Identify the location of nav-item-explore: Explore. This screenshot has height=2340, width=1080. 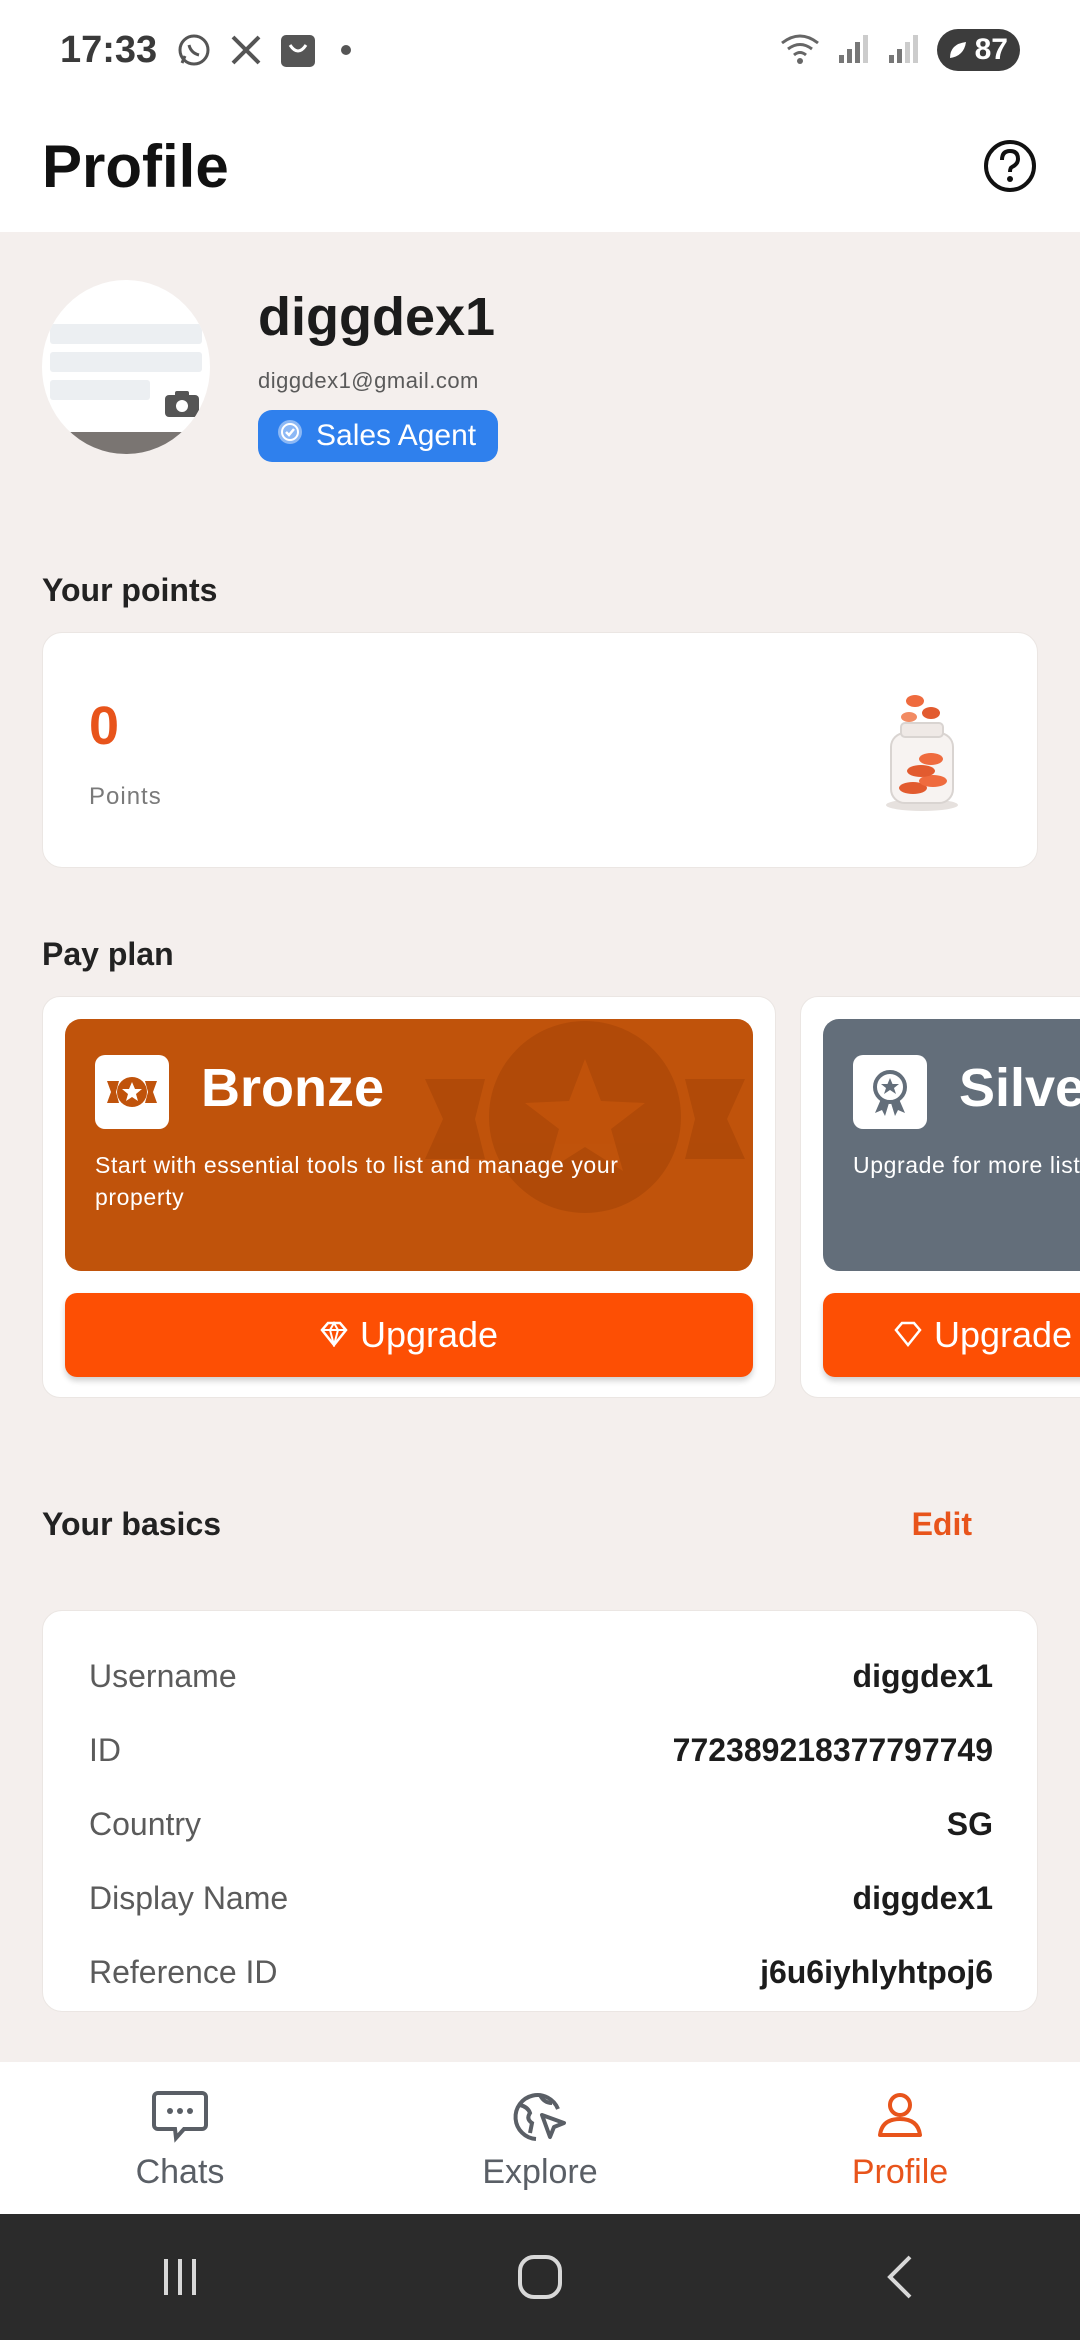
(540, 2138).